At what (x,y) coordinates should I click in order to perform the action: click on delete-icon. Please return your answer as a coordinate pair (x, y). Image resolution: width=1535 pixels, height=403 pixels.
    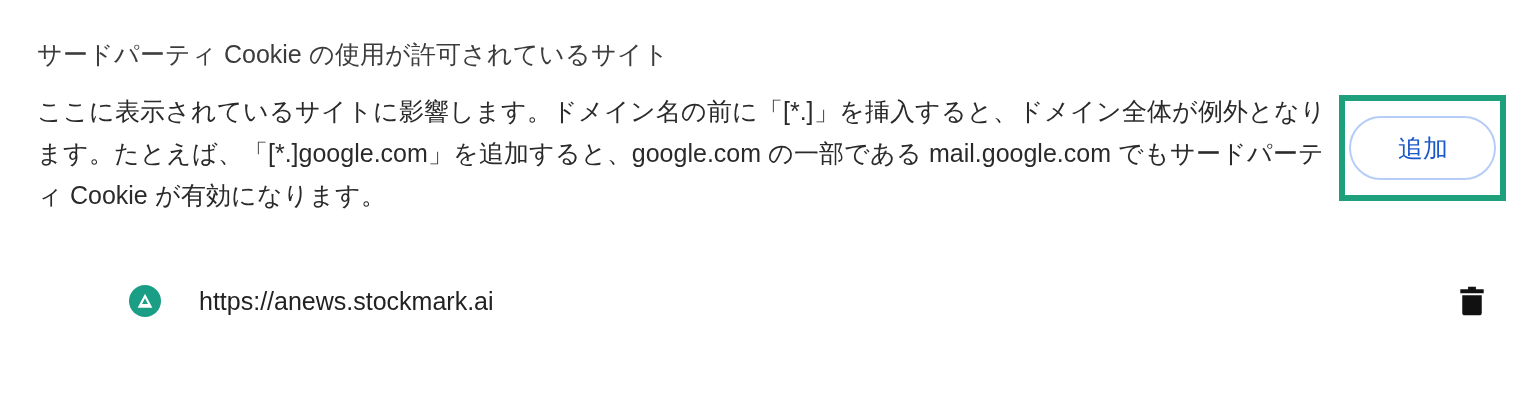
    Looking at the image, I should click on (1472, 301).